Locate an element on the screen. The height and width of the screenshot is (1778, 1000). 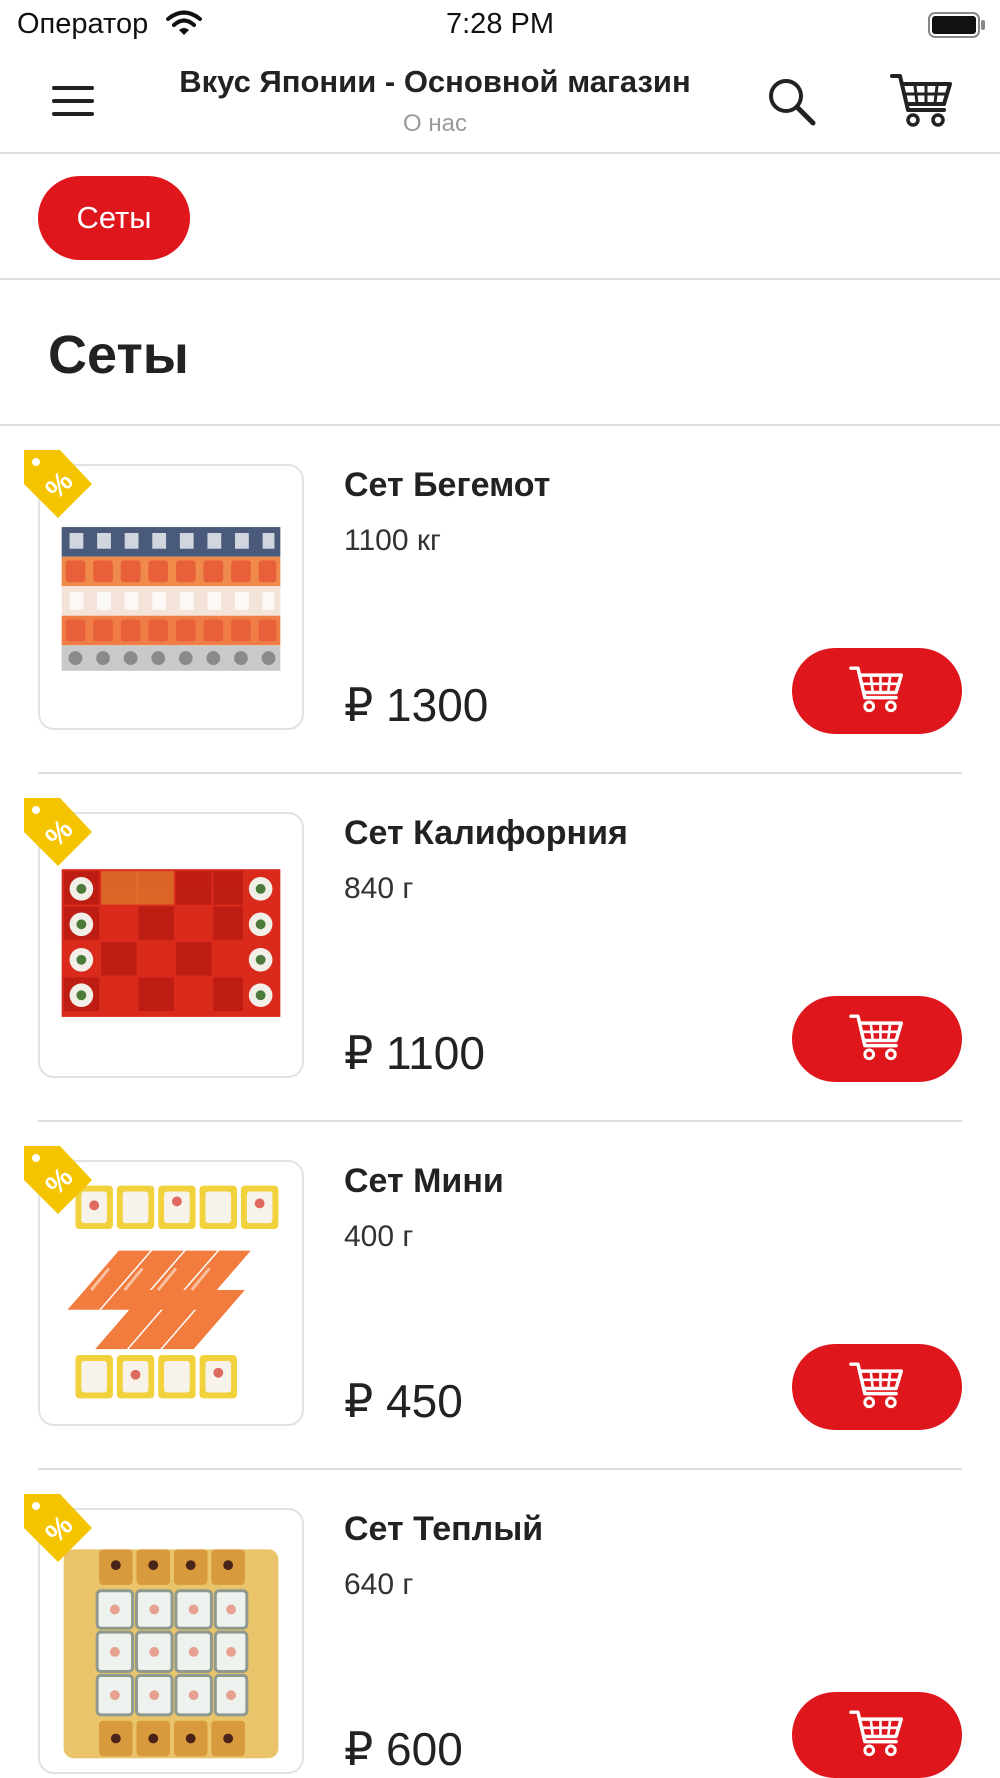
product-weight: 640 г is located at coordinates (379, 1584).